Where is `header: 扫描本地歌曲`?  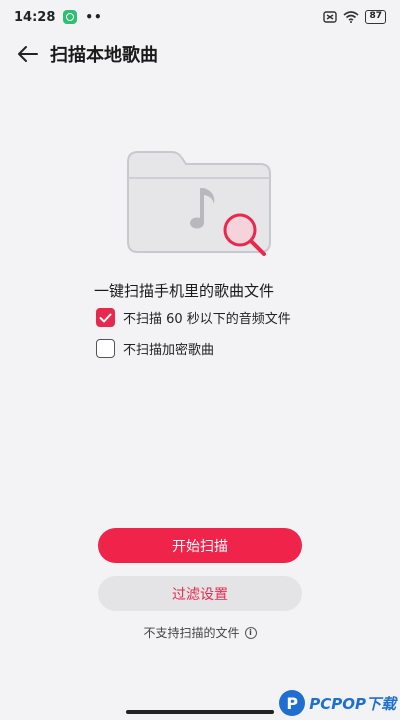
header: 扫描本地歌曲 is located at coordinates (200, 54).